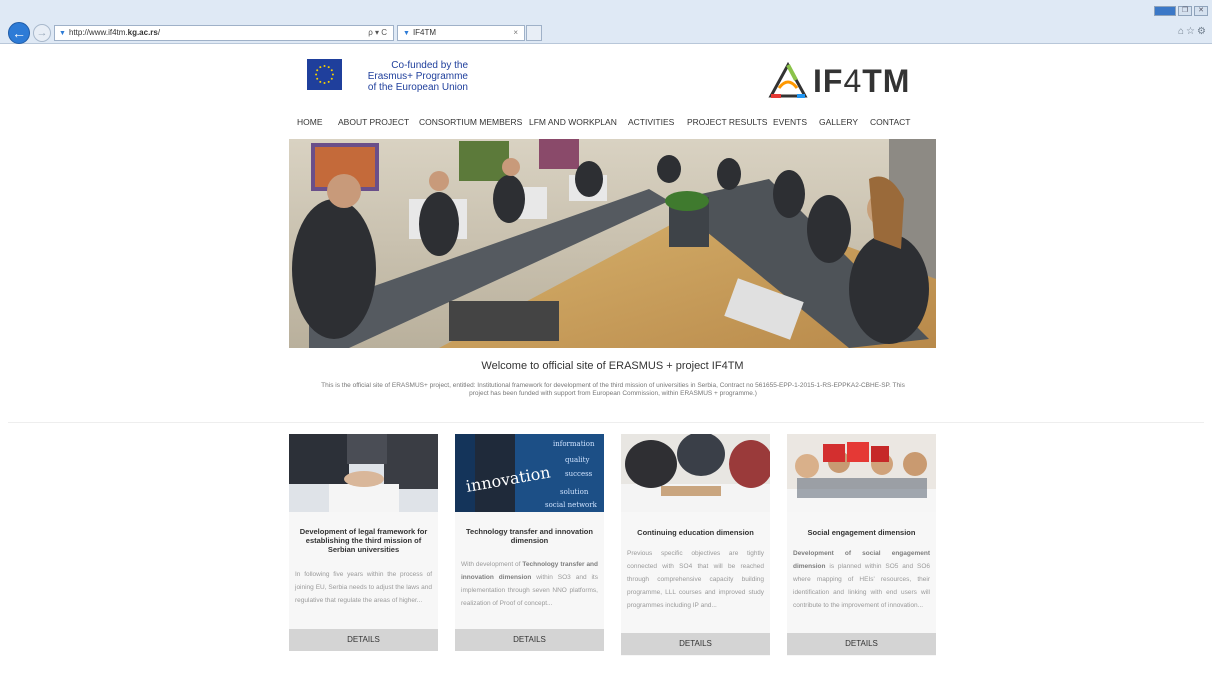 The height and width of the screenshot is (676, 1212). Describe the element at coordinates (377, 33) in the screenshot. I see `search-refresh-icon: ρ ▾ C` at that location.